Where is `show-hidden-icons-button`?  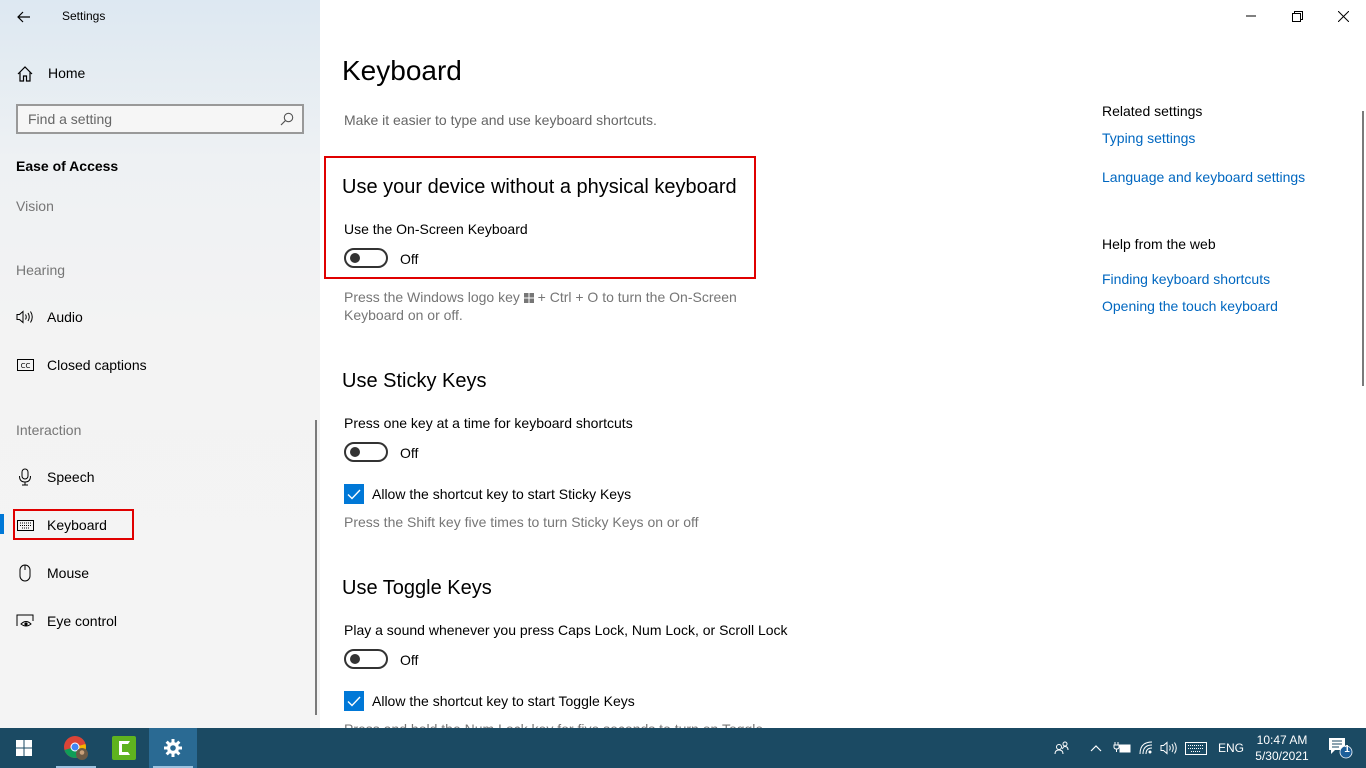 show-hidden-icons-button is located at coordinates (1096, 748).